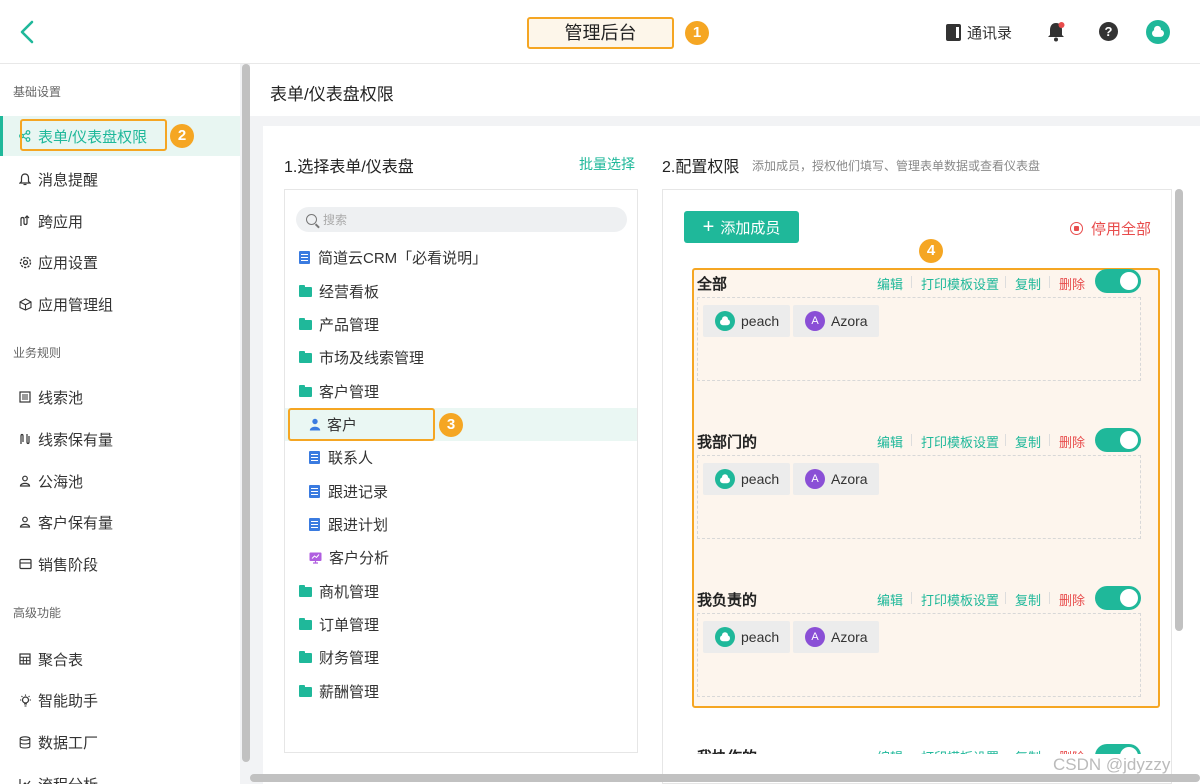 This screenshot has height=784, width=1200. Describe the element at coordinates (849, 637) in the screenshot. I see `member-name: Azora` at that location.